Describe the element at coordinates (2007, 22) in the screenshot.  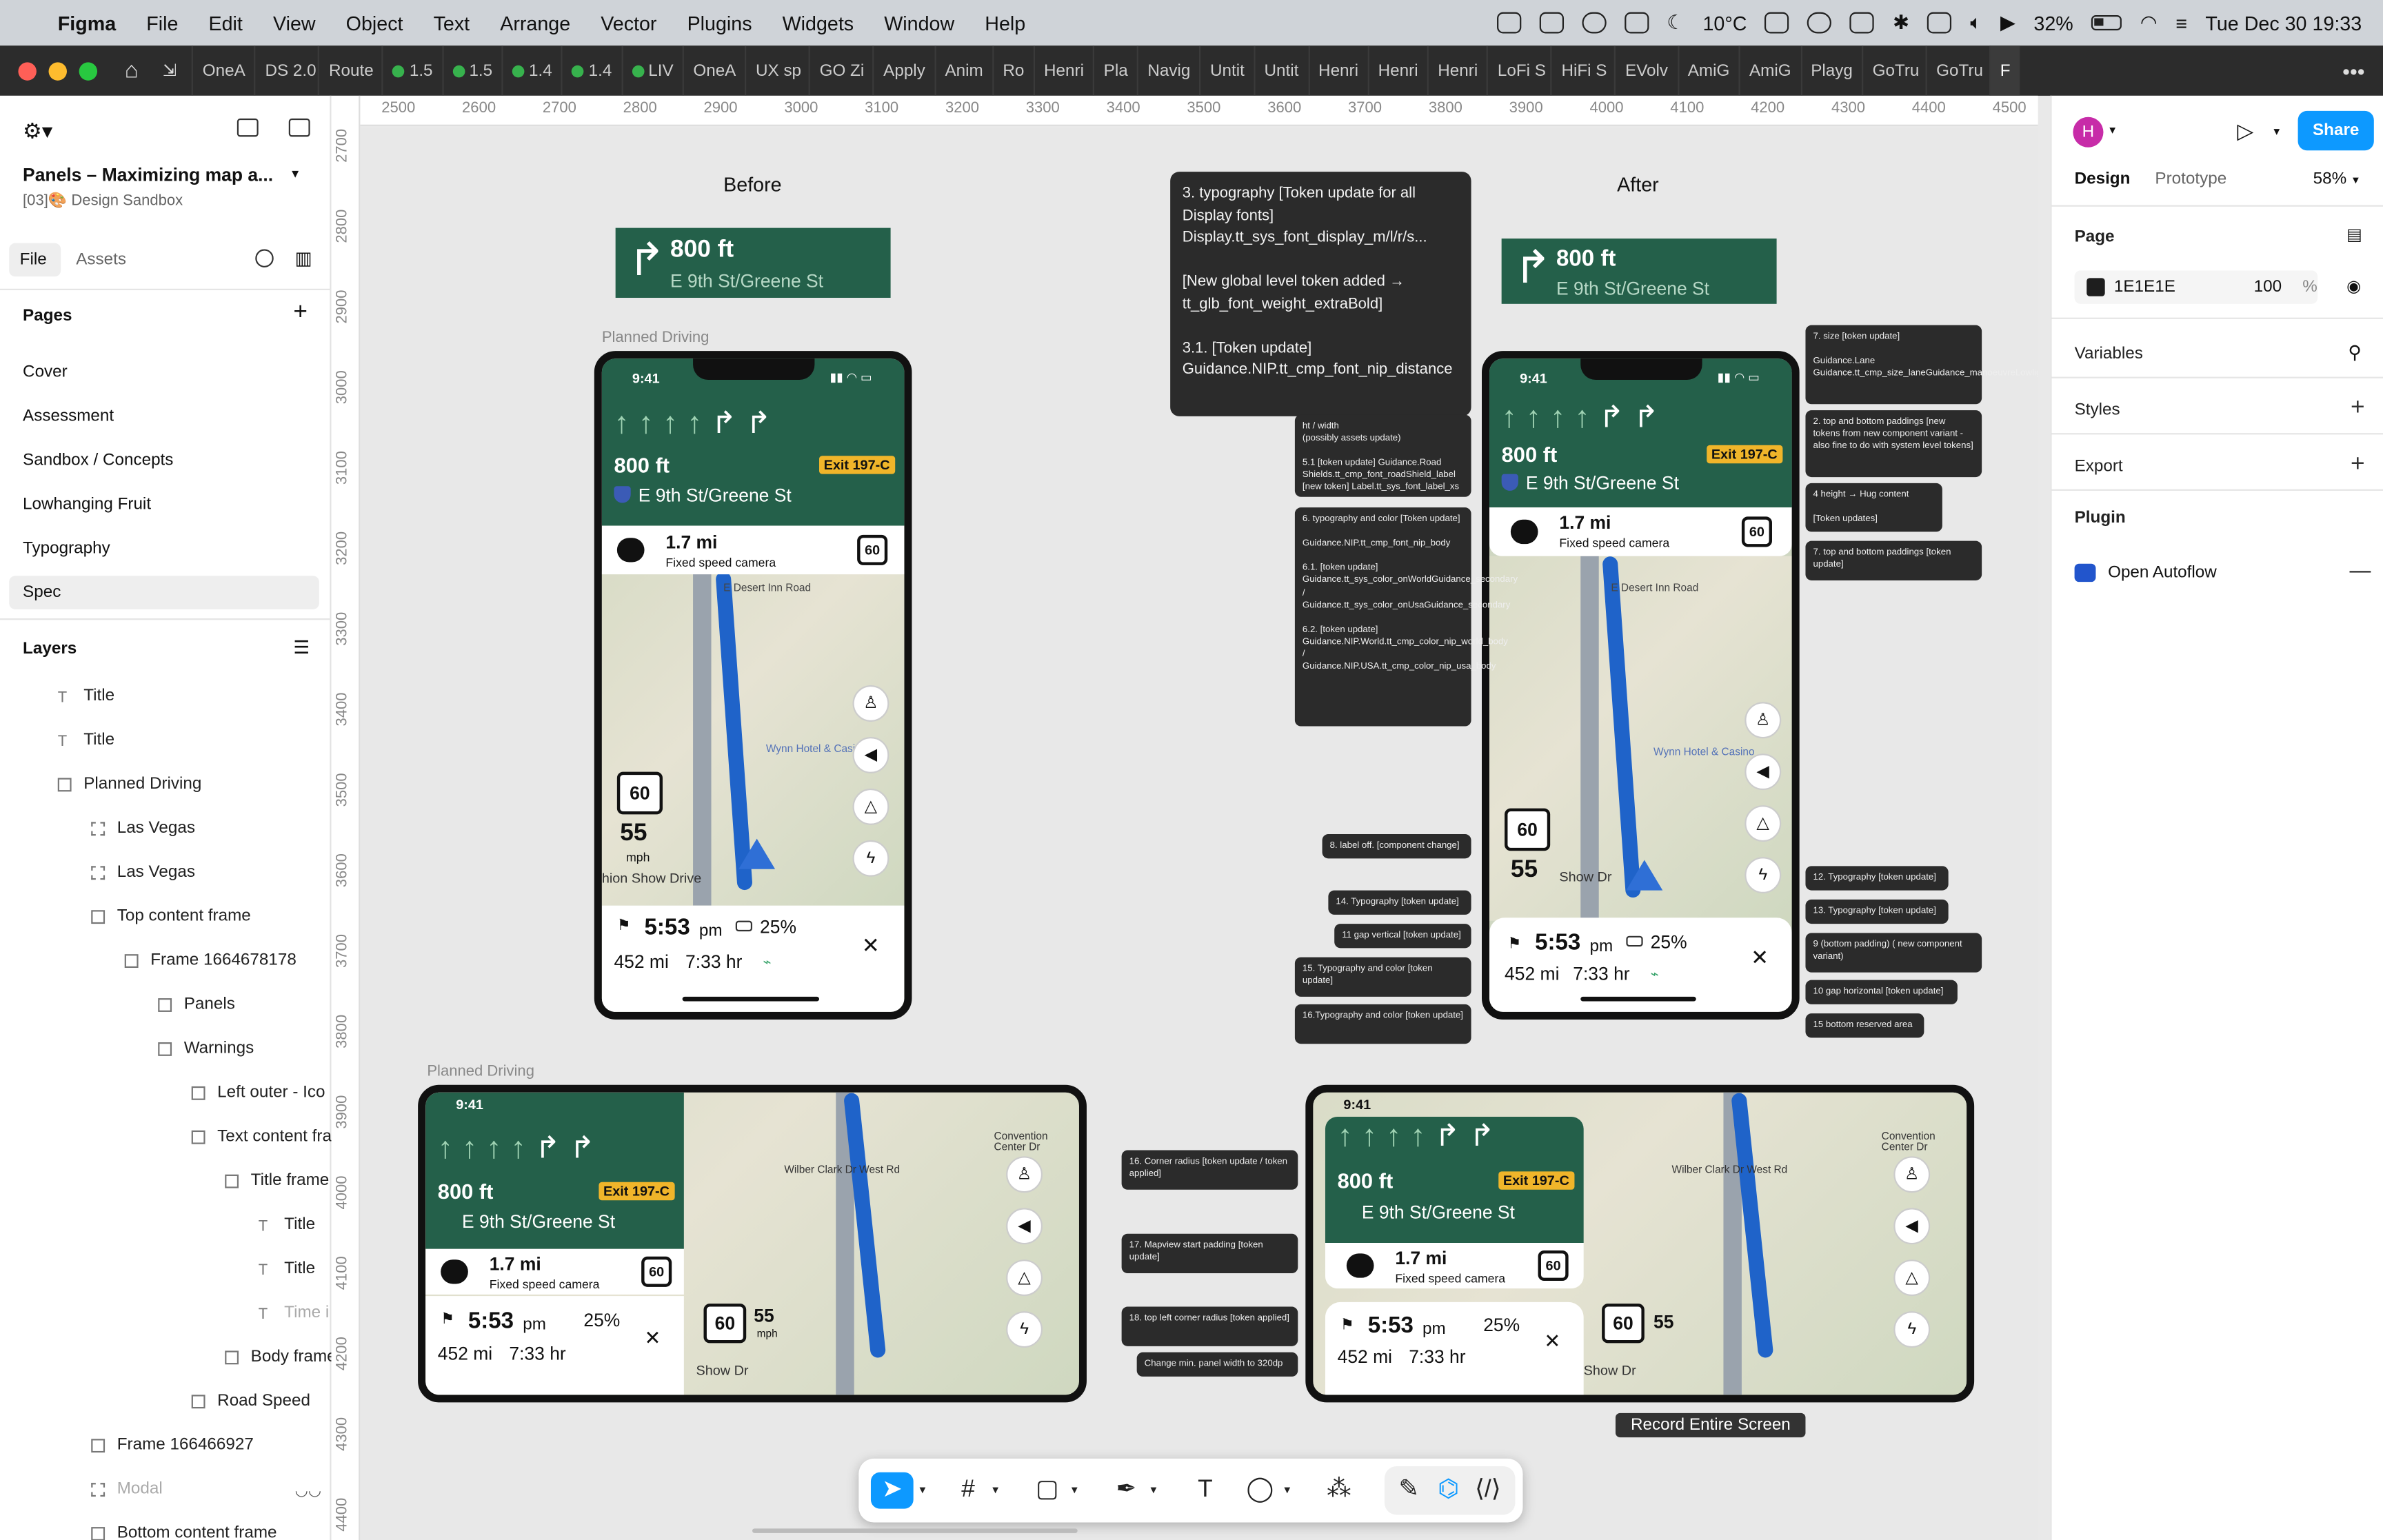
I see `play-icon: ▶︎` at that location.